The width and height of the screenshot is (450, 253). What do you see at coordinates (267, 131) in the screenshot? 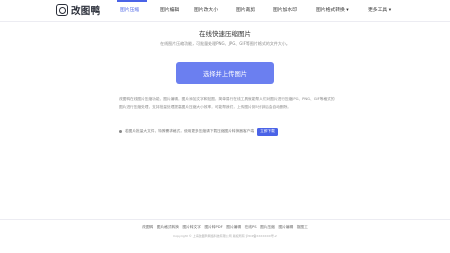
I see `download-now-button: 立即下载` at bounding box center [267, 131].